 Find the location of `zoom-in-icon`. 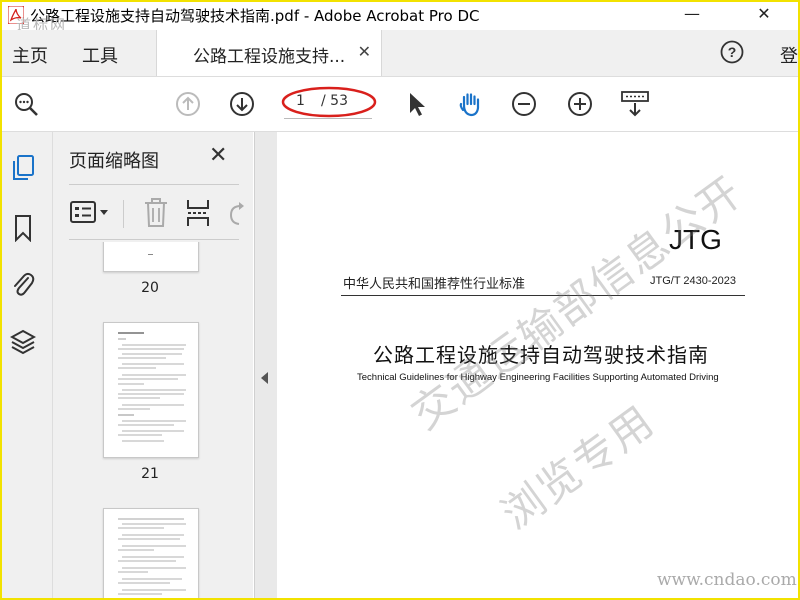

zoom-in-icon is located at coordinates (580, 104).